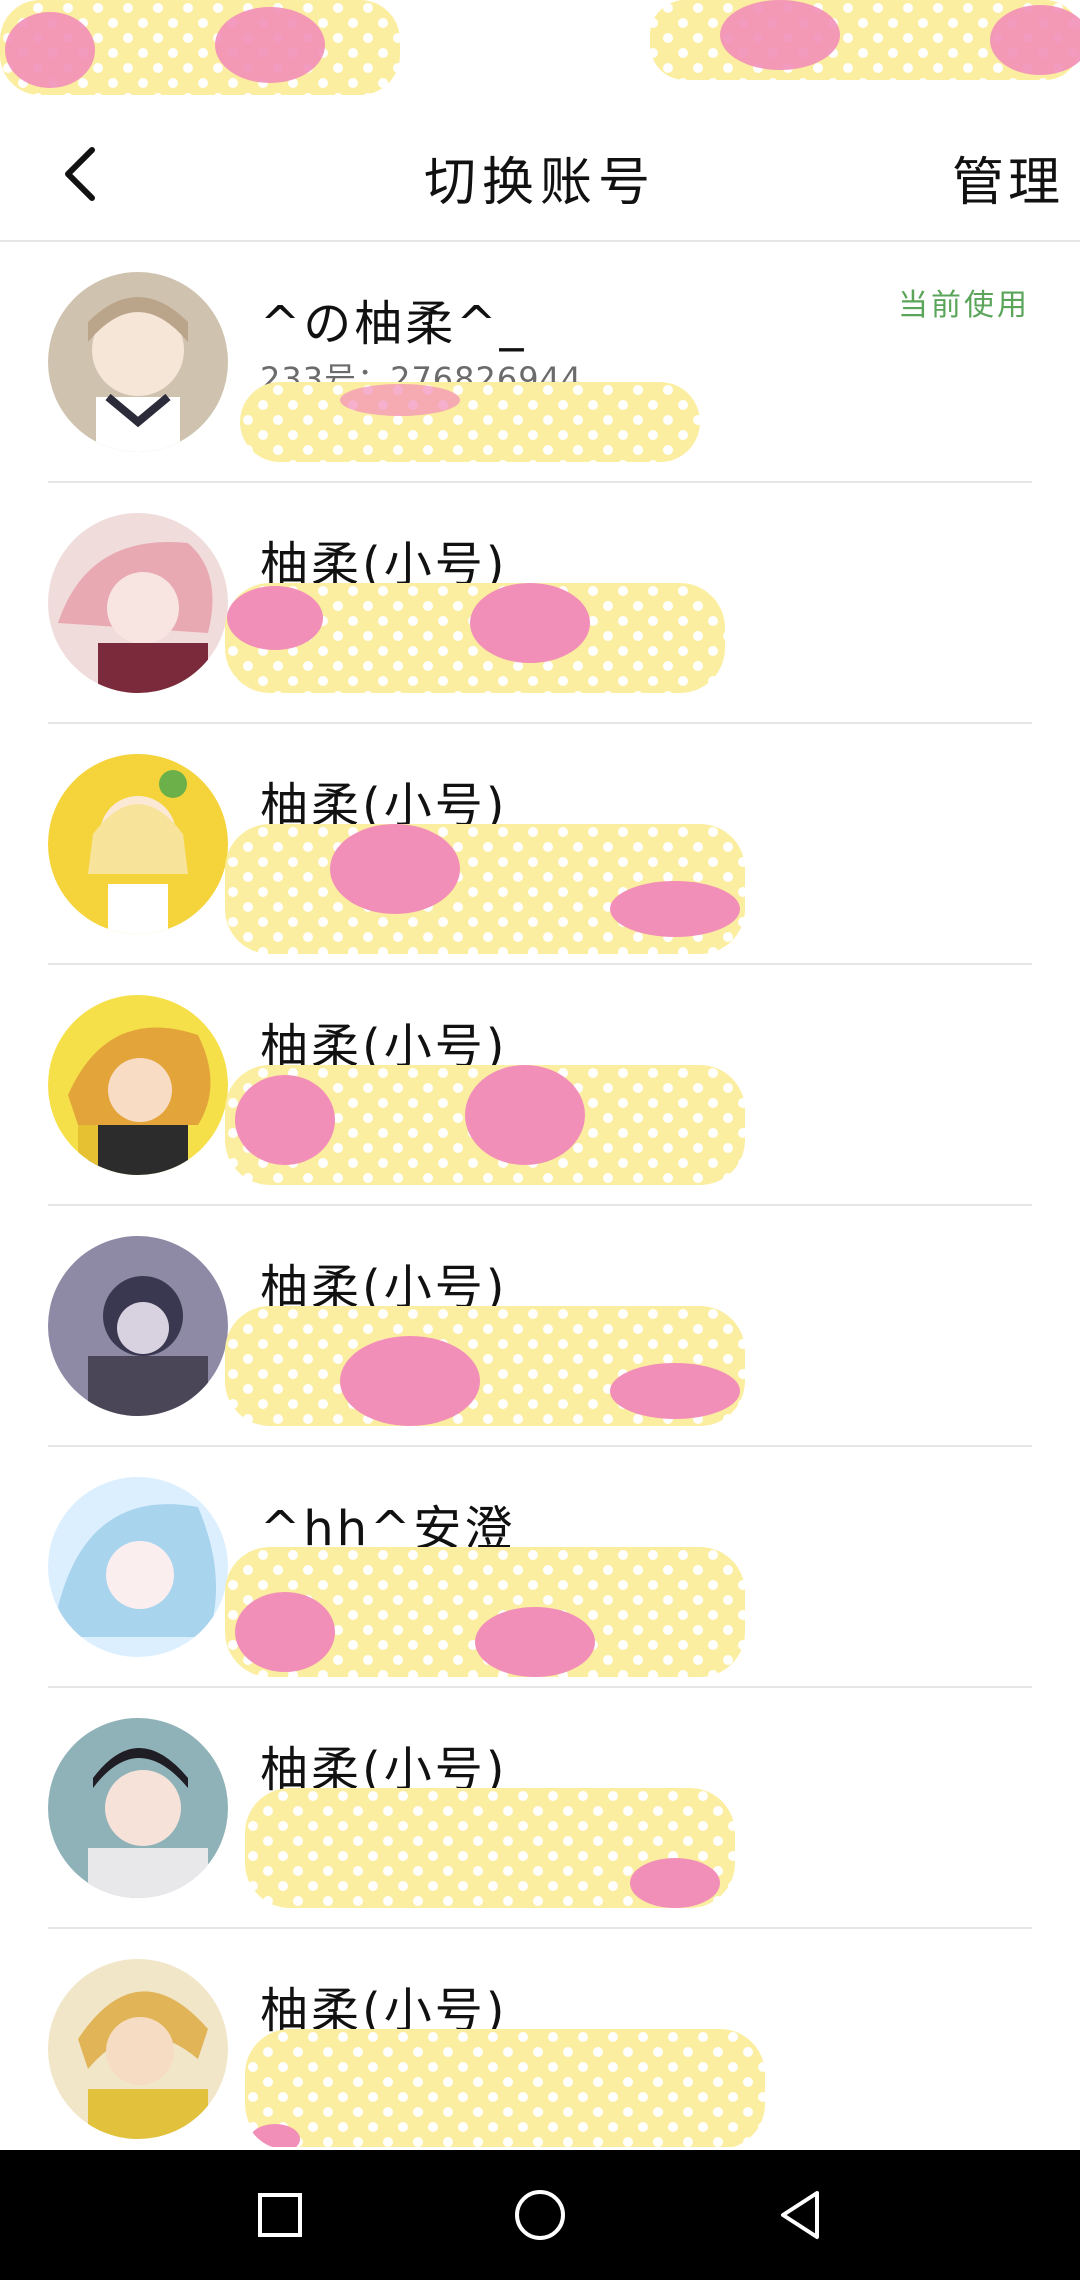 The image size is (1080, 2280). I want to click on status-bar-sticker, so click(540, 47).